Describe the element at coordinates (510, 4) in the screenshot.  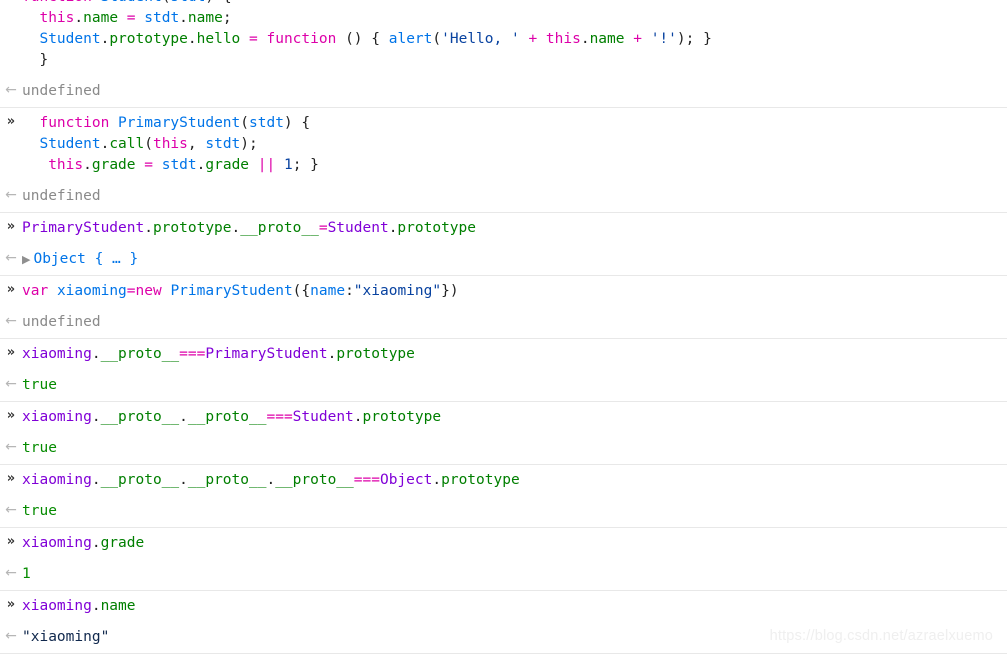
I see `code-line: function Student(stdt) {` at that location.